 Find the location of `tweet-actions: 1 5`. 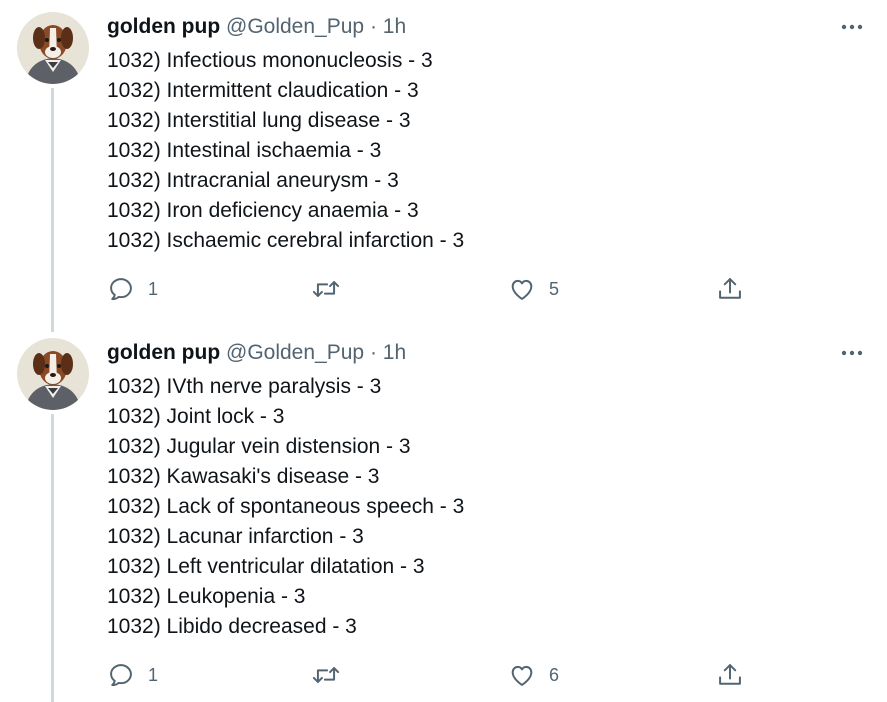

tweet-actions: 1 5 is located at coordinates (443, 289).